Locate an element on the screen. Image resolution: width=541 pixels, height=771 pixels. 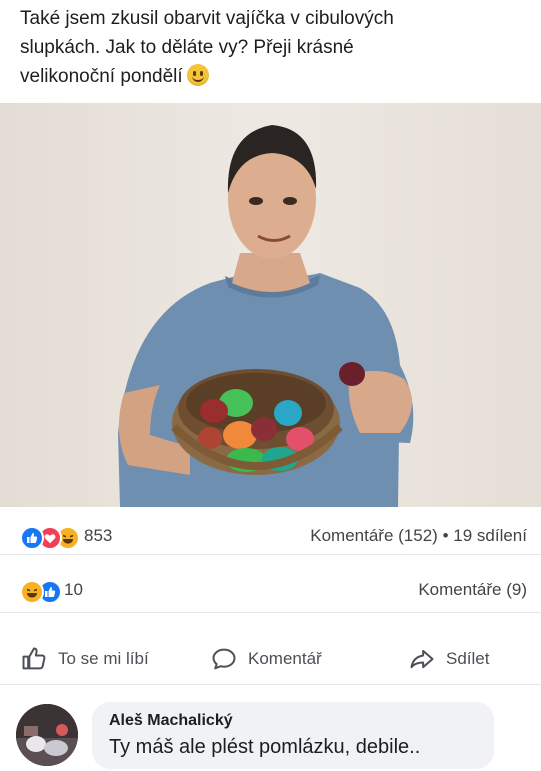
shares-count-link: 19 sdílení is located at coordinates (490, 535).